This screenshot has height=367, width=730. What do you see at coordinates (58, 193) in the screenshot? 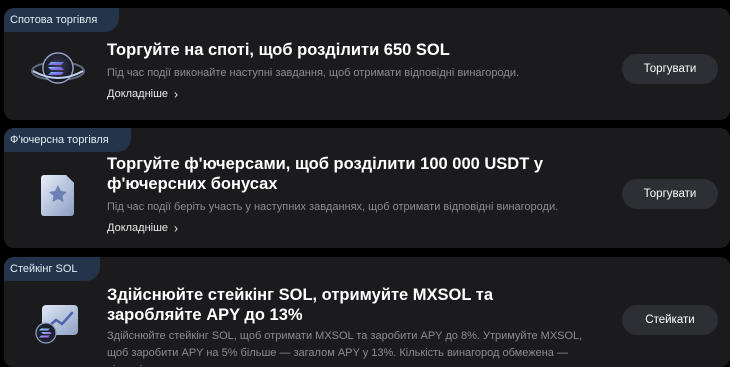
I see `futures-card-icon` at bounding box center [58, 193].